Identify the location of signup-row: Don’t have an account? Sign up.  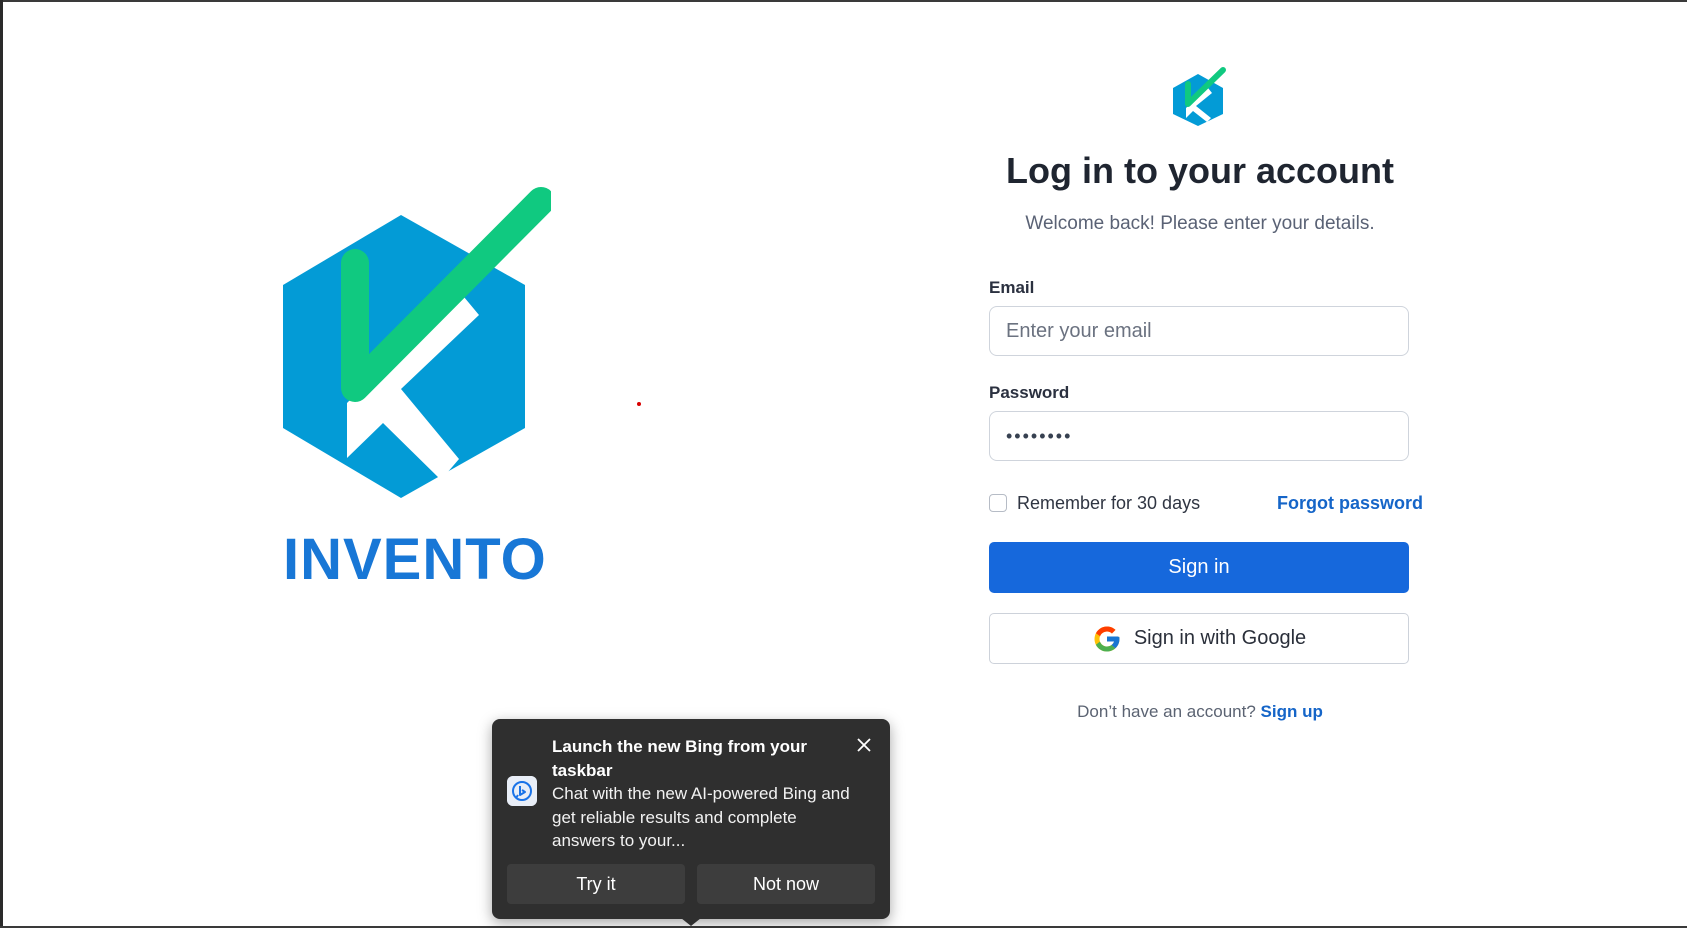
(1200, 712).